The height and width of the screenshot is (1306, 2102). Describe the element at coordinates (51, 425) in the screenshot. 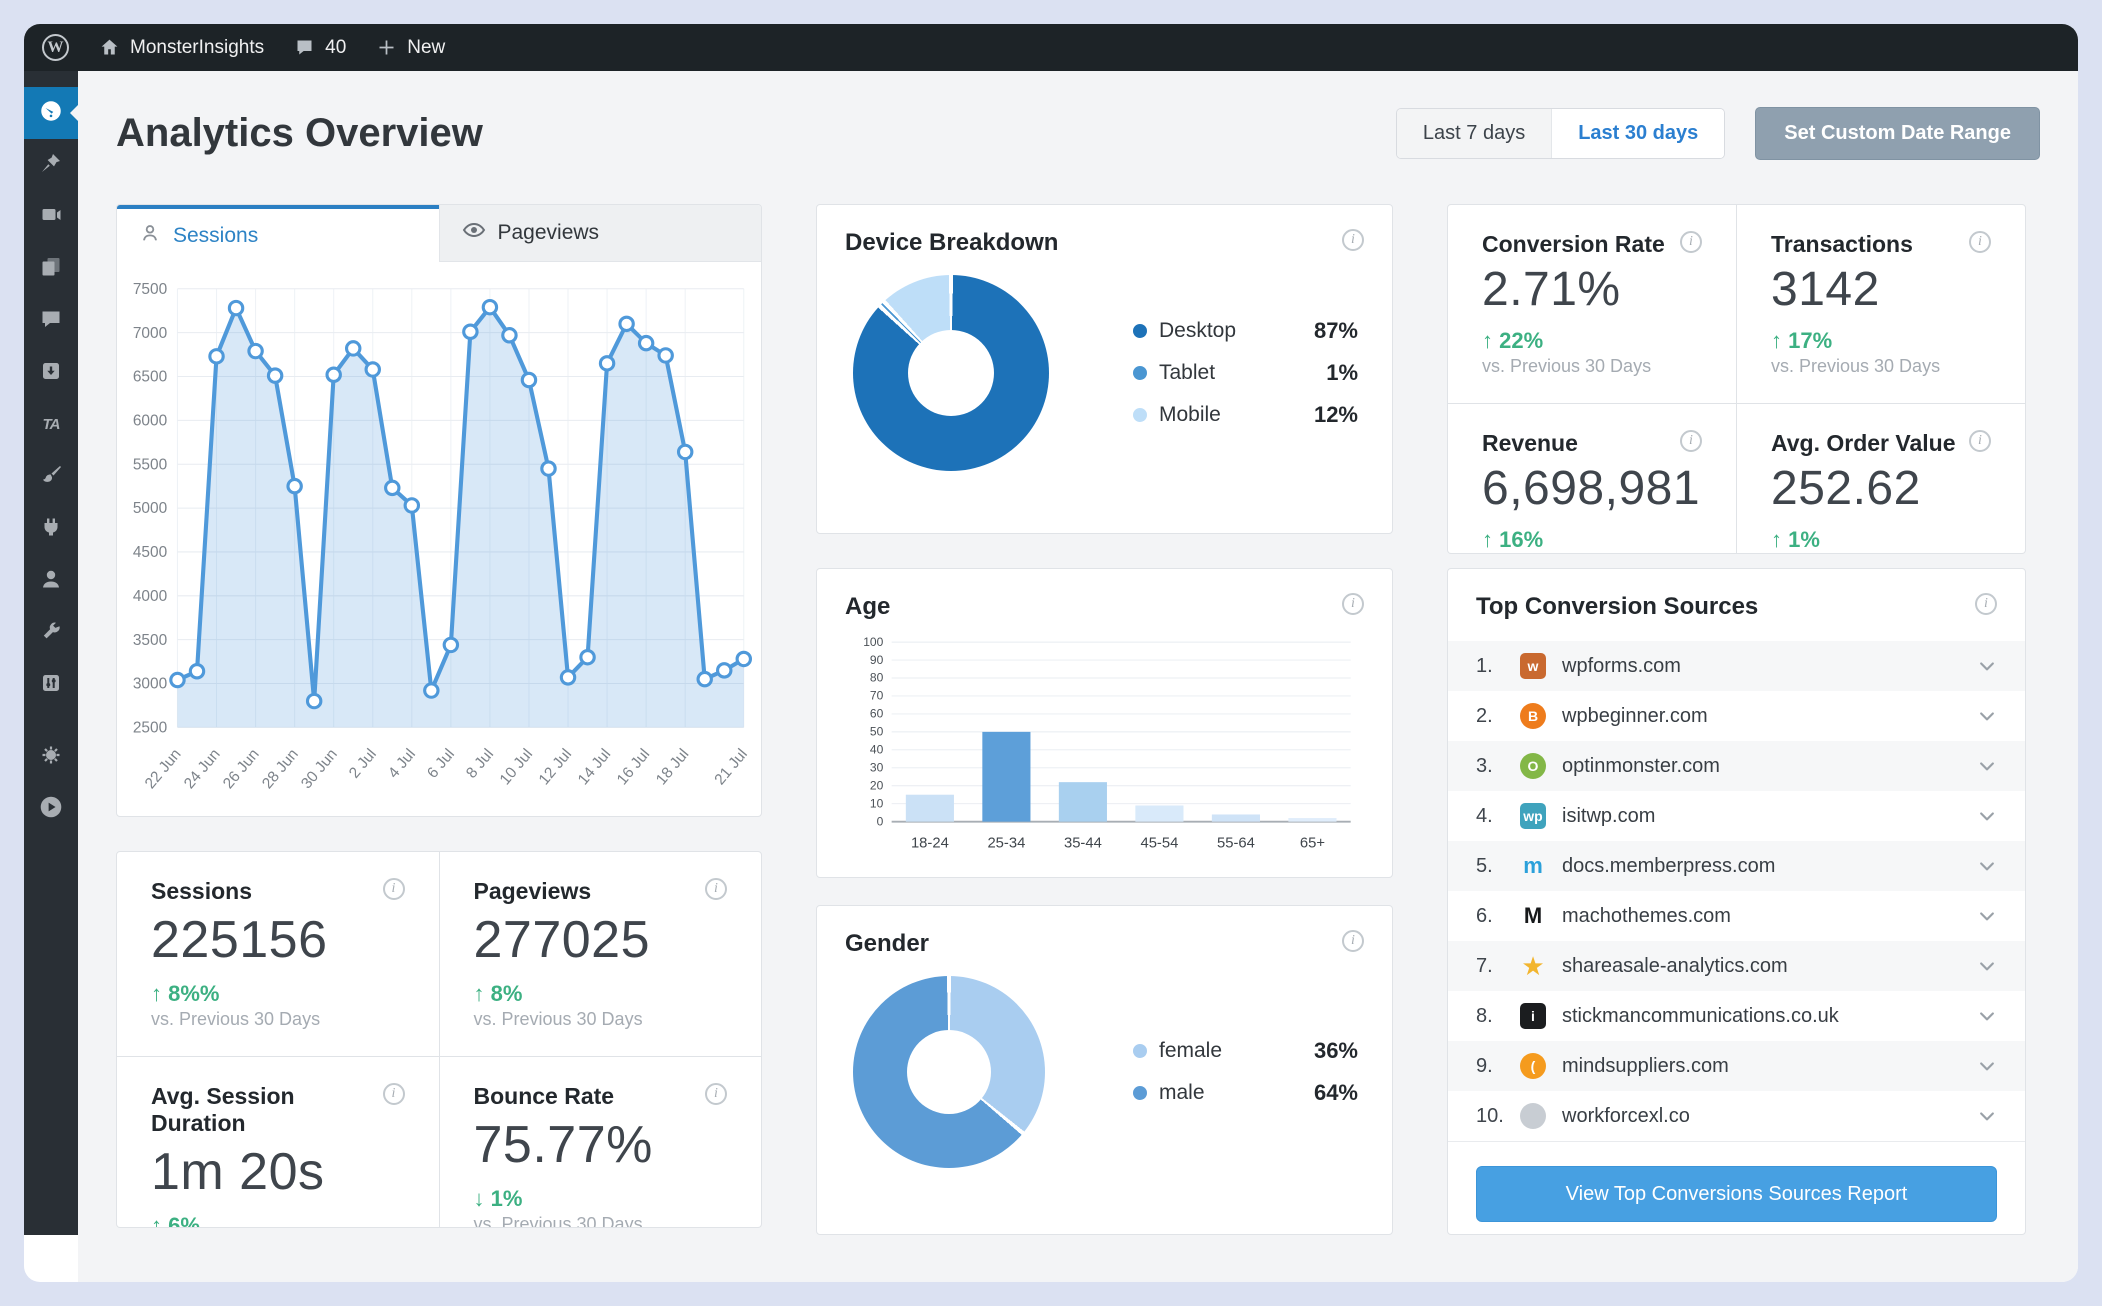

I see `sidebar-item-ta-label: TA` at that location.